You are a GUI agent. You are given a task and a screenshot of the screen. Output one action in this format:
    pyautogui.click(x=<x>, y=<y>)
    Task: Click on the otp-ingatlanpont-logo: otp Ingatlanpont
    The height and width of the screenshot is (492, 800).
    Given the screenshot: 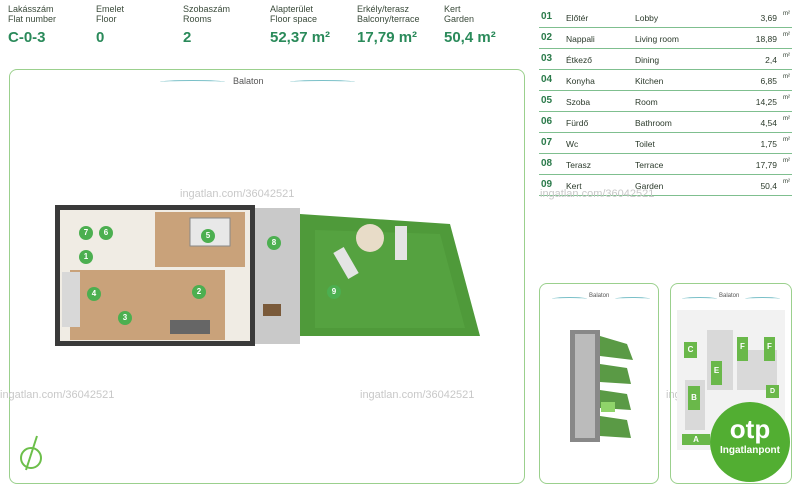 What is the action you would take?
    pyautogui.click(x=750, y=442)
    